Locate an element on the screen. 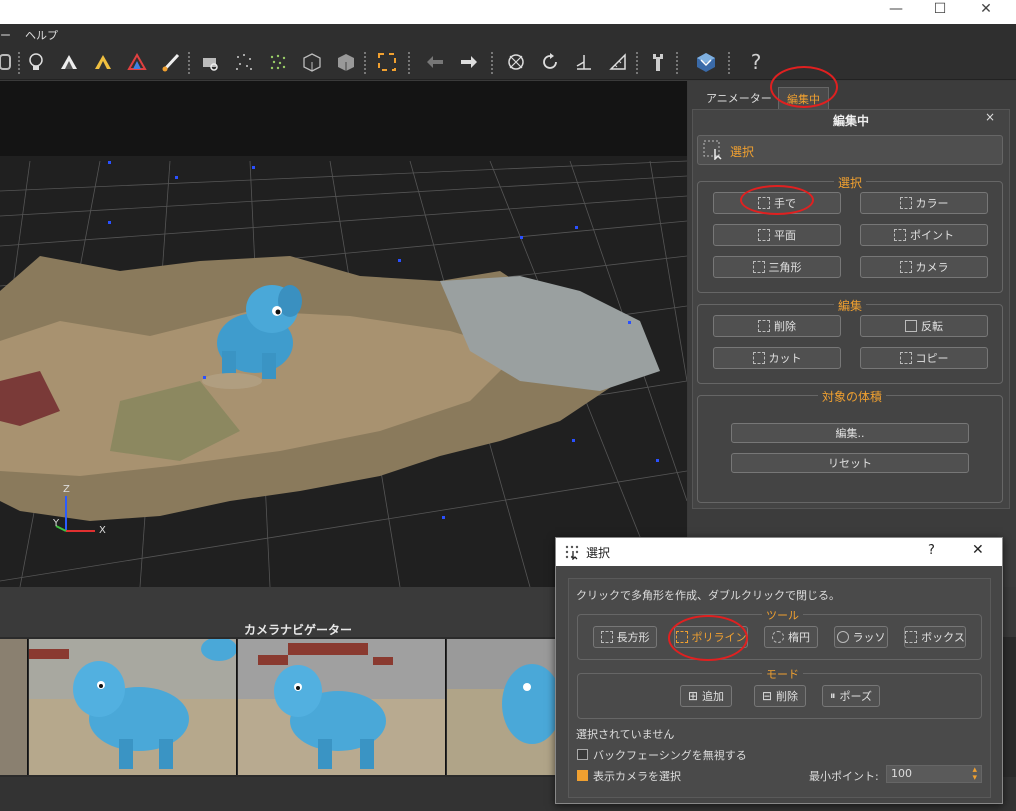 This screenshot has width=1016, height=811. select-by-triangle-button: 三角形 is located at coordinates (777, 267).